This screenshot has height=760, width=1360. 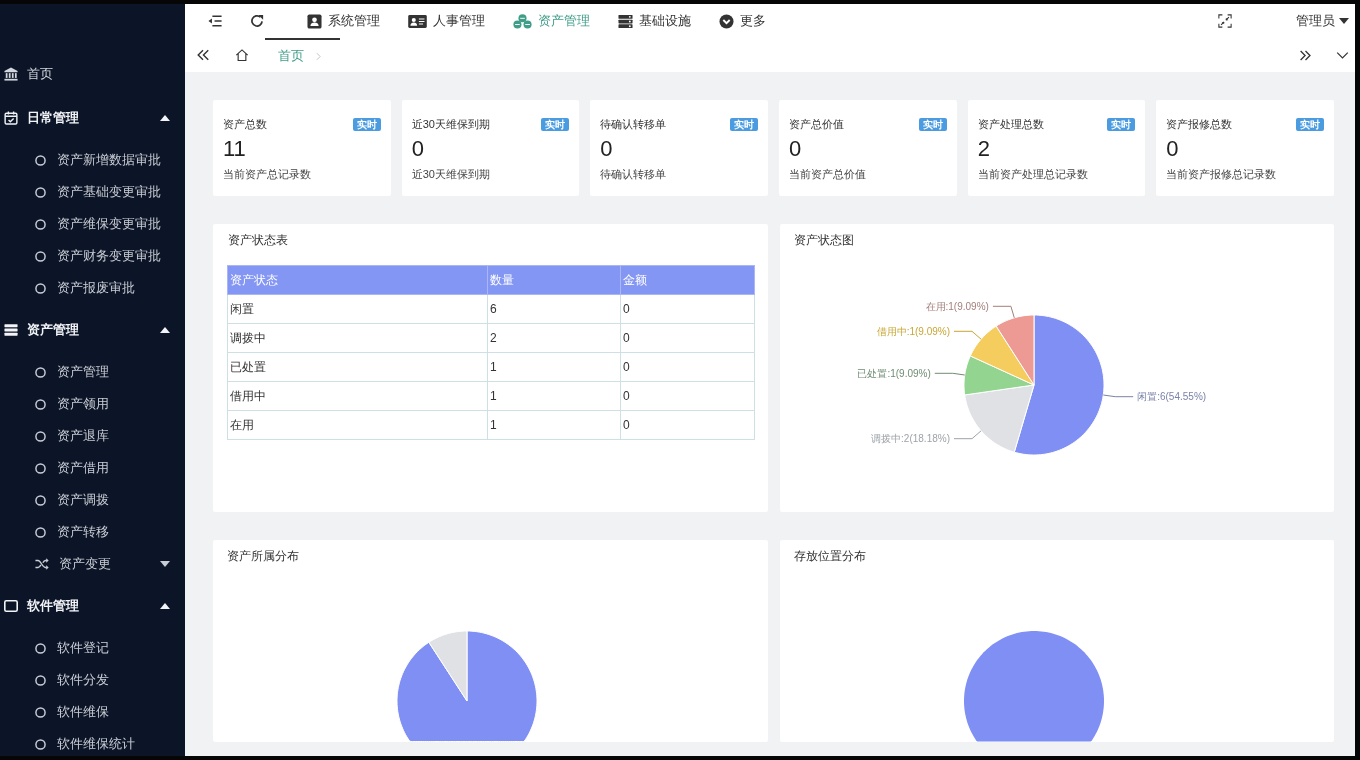 What do you see at coordinates (450, 174) in the screenshot?
I see `stat-caption: 近30天维保到期` at bounding box center [450, 174].